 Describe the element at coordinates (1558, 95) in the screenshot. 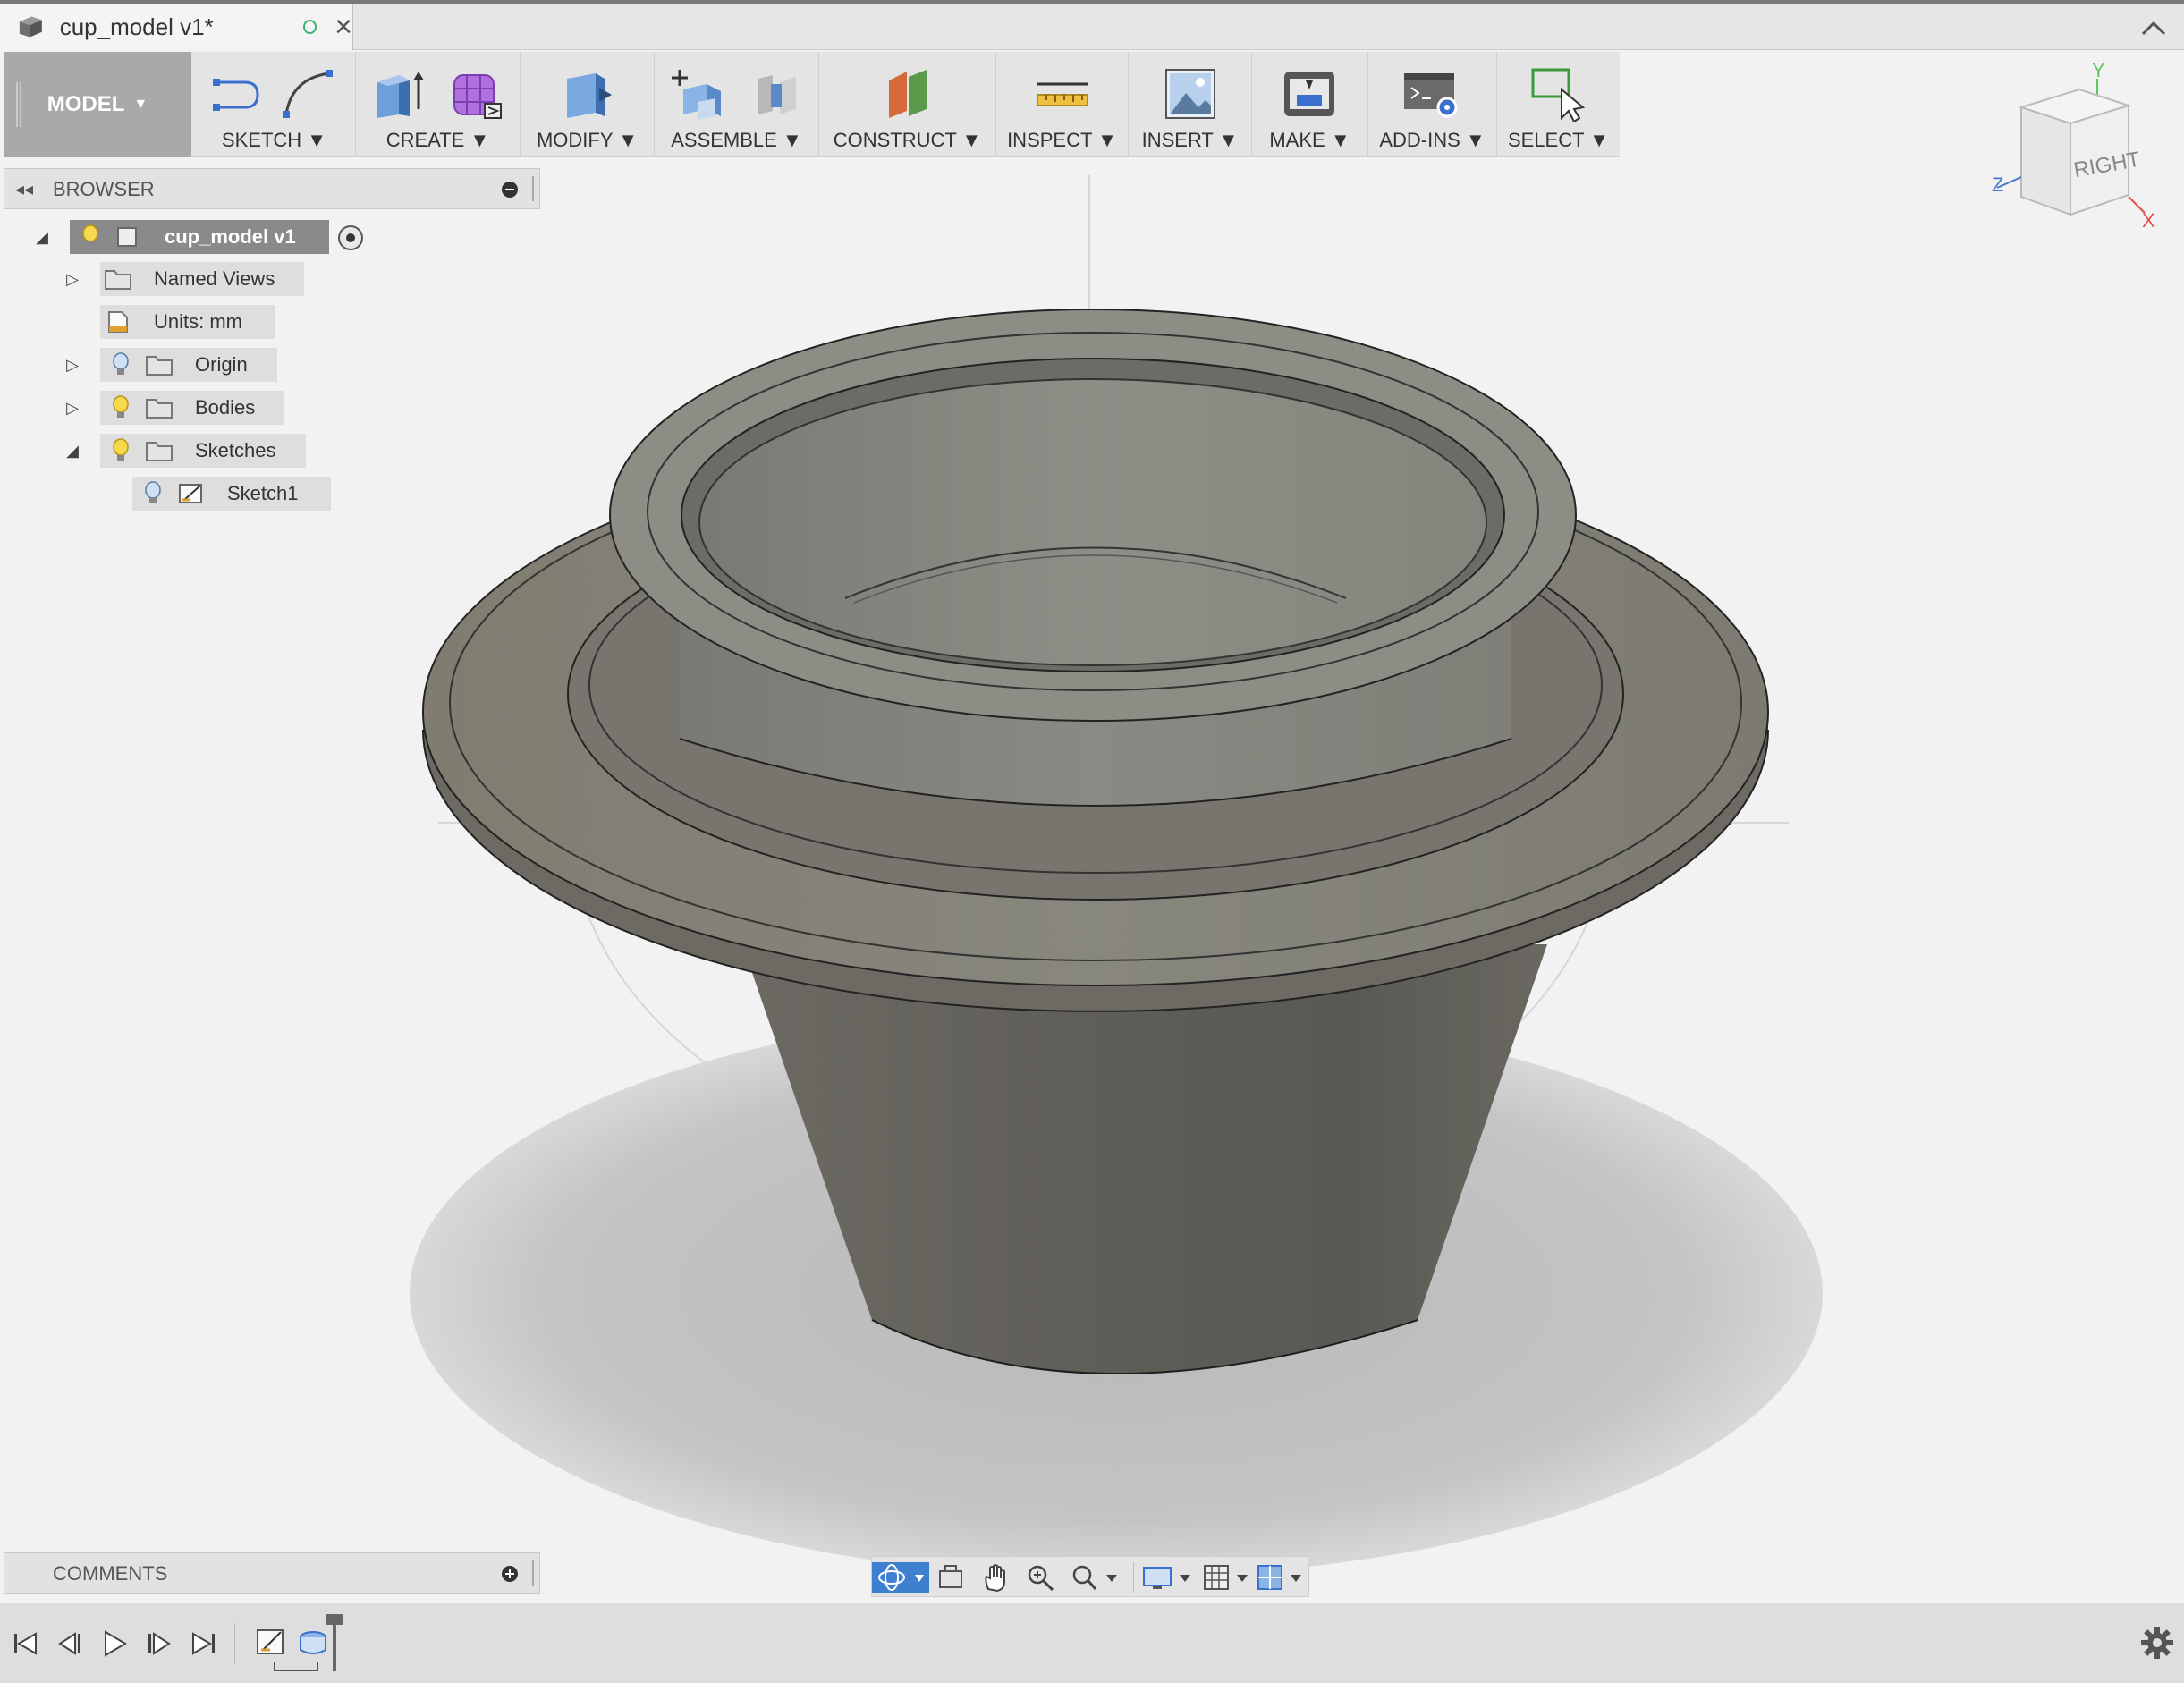

I see `select-icon` at that location.